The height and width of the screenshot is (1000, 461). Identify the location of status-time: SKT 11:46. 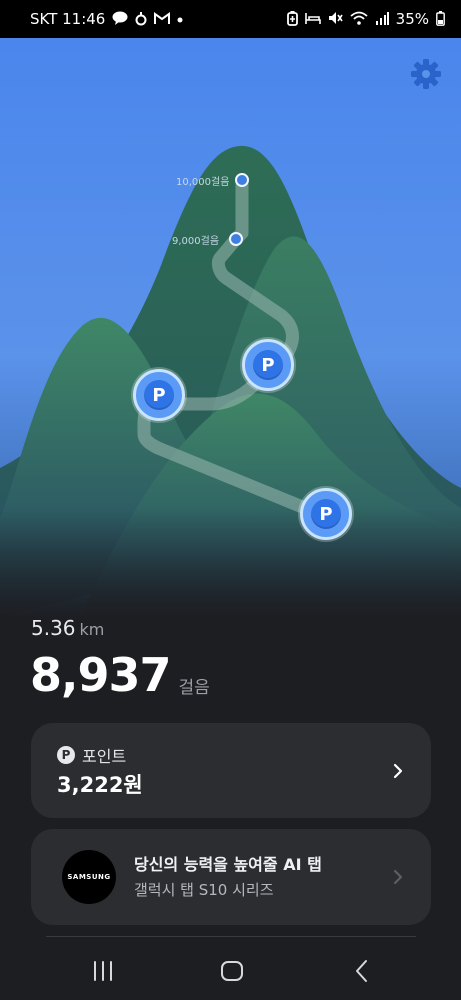
(68, 19).